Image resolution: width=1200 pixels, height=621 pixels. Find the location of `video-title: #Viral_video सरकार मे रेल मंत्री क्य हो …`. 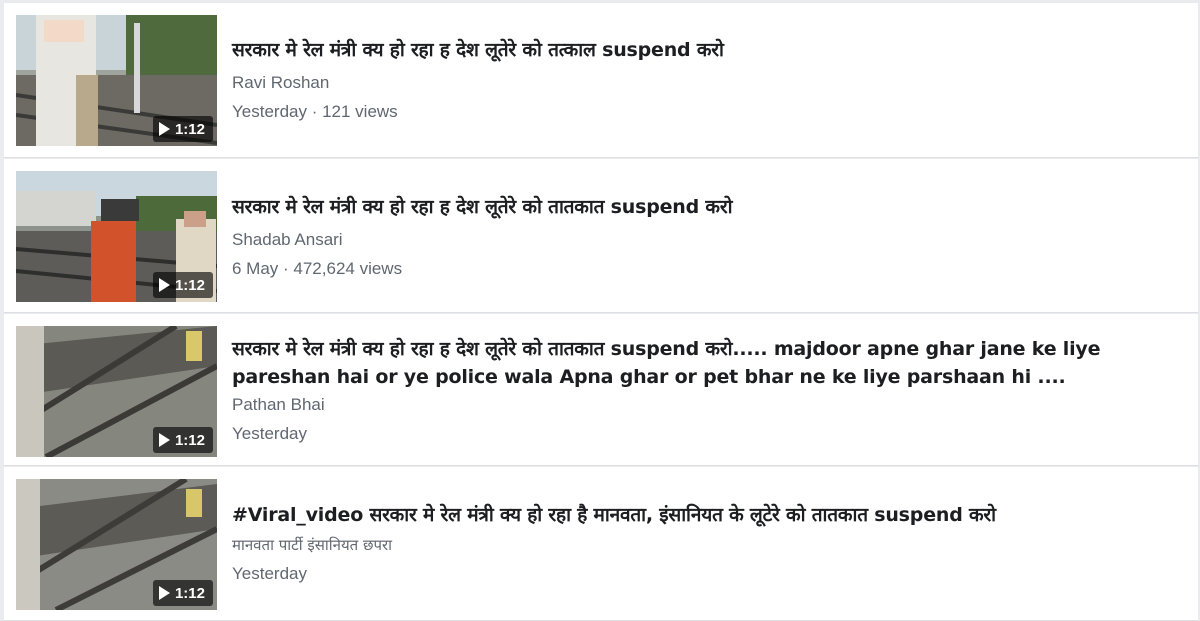

video-title: #Viral_video सरकार मे रेल मंत्री क्य हो … is located at coordinates (695, 515).